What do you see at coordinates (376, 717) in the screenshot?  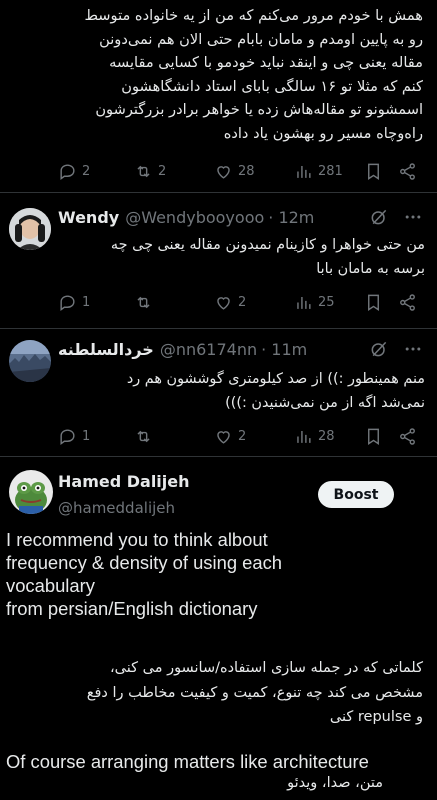 I see `post-line: و repulse کنی` at bounding box center [376, 717].